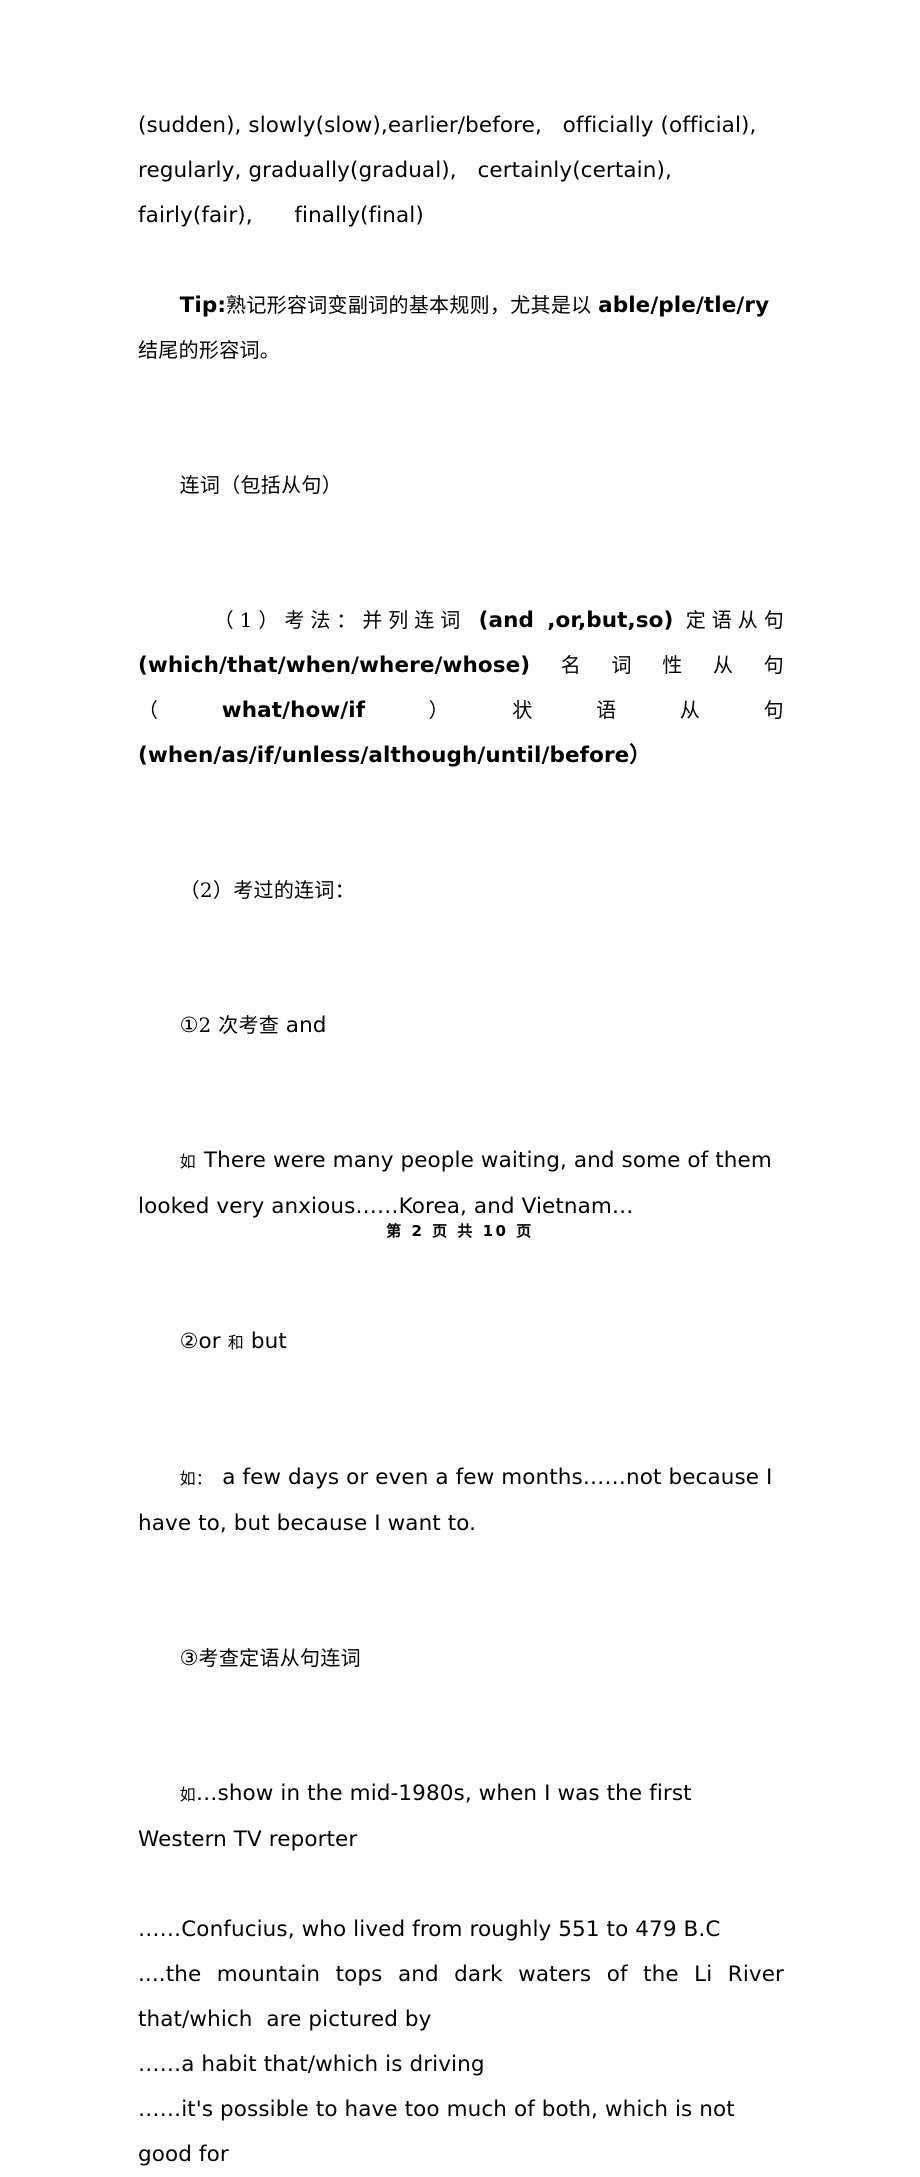 The width and height of the screenshot is (920, 2177). Describe the element at coordinates (267, 890) in the screenshot. I see `item-2-marker: （2）考过的连词：` at that location.